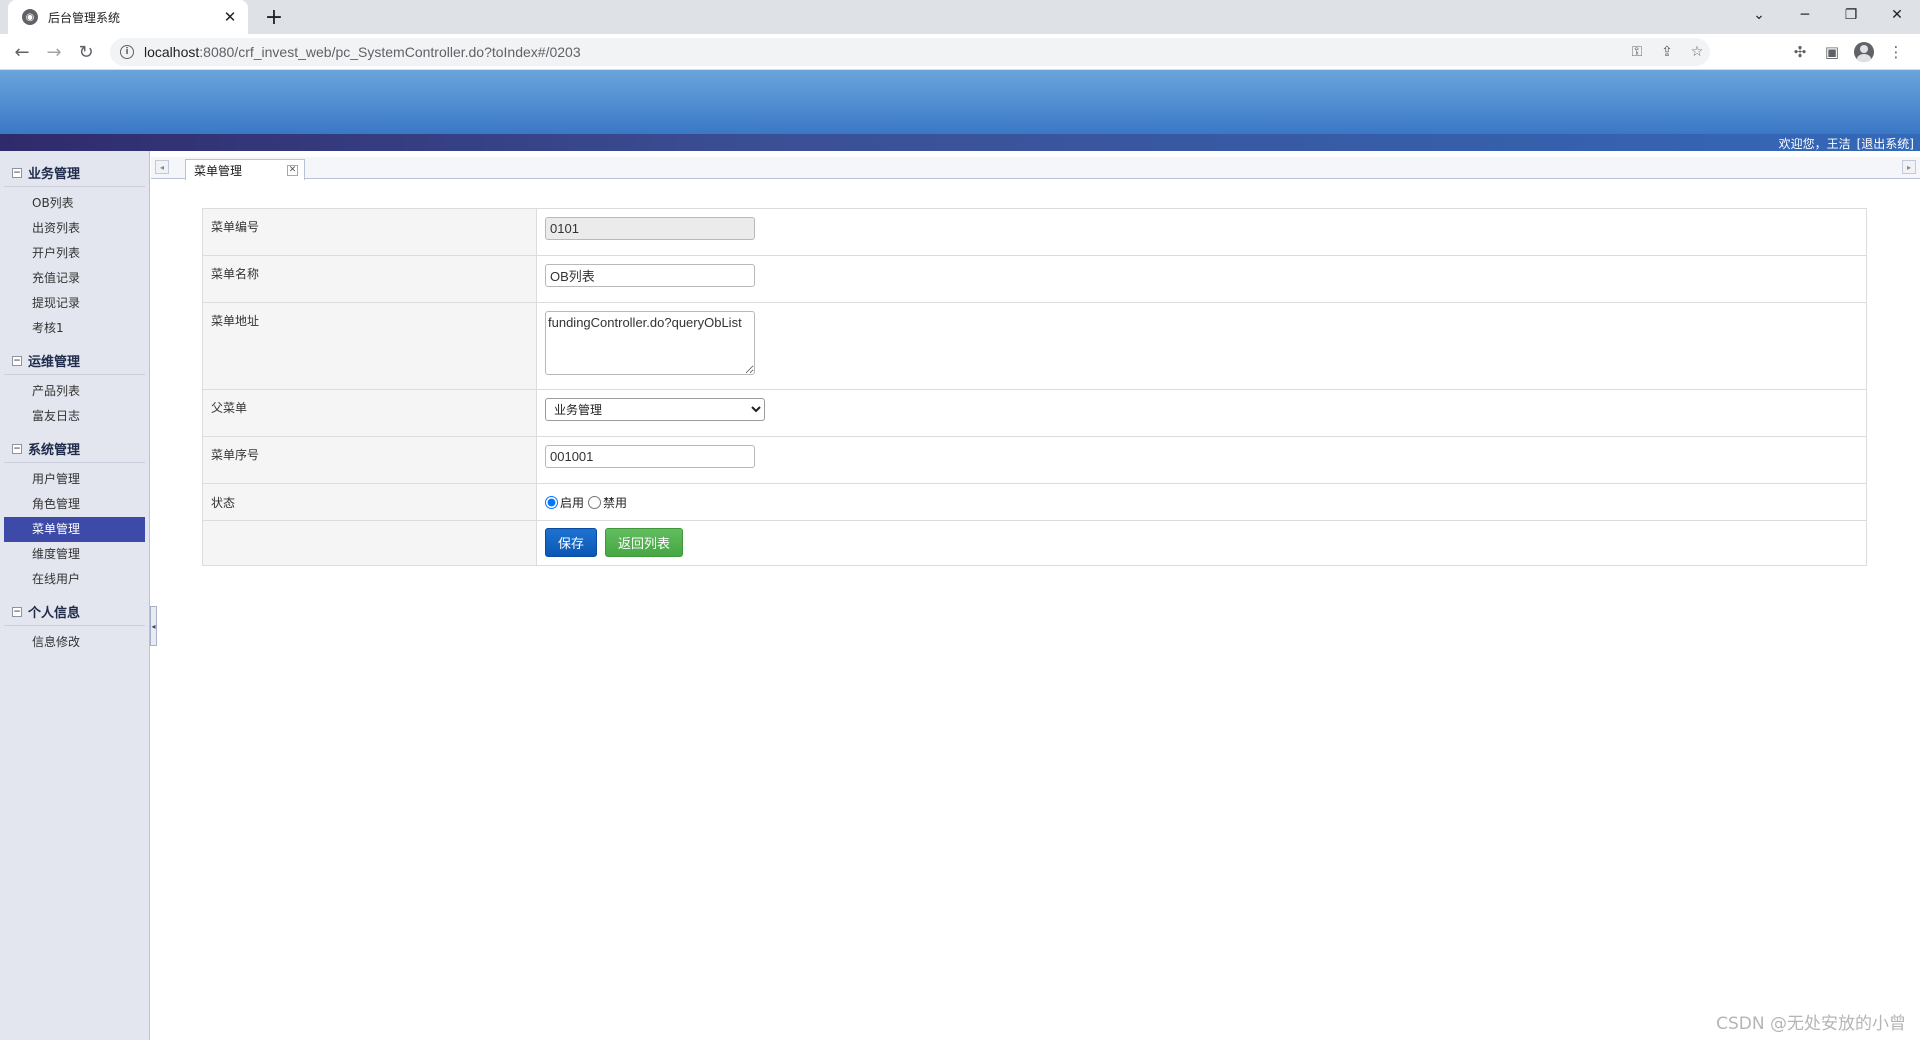 This screenshot has height=1040, width=1920. I want to click on key-icon: ⚿, so click(1637, 52).